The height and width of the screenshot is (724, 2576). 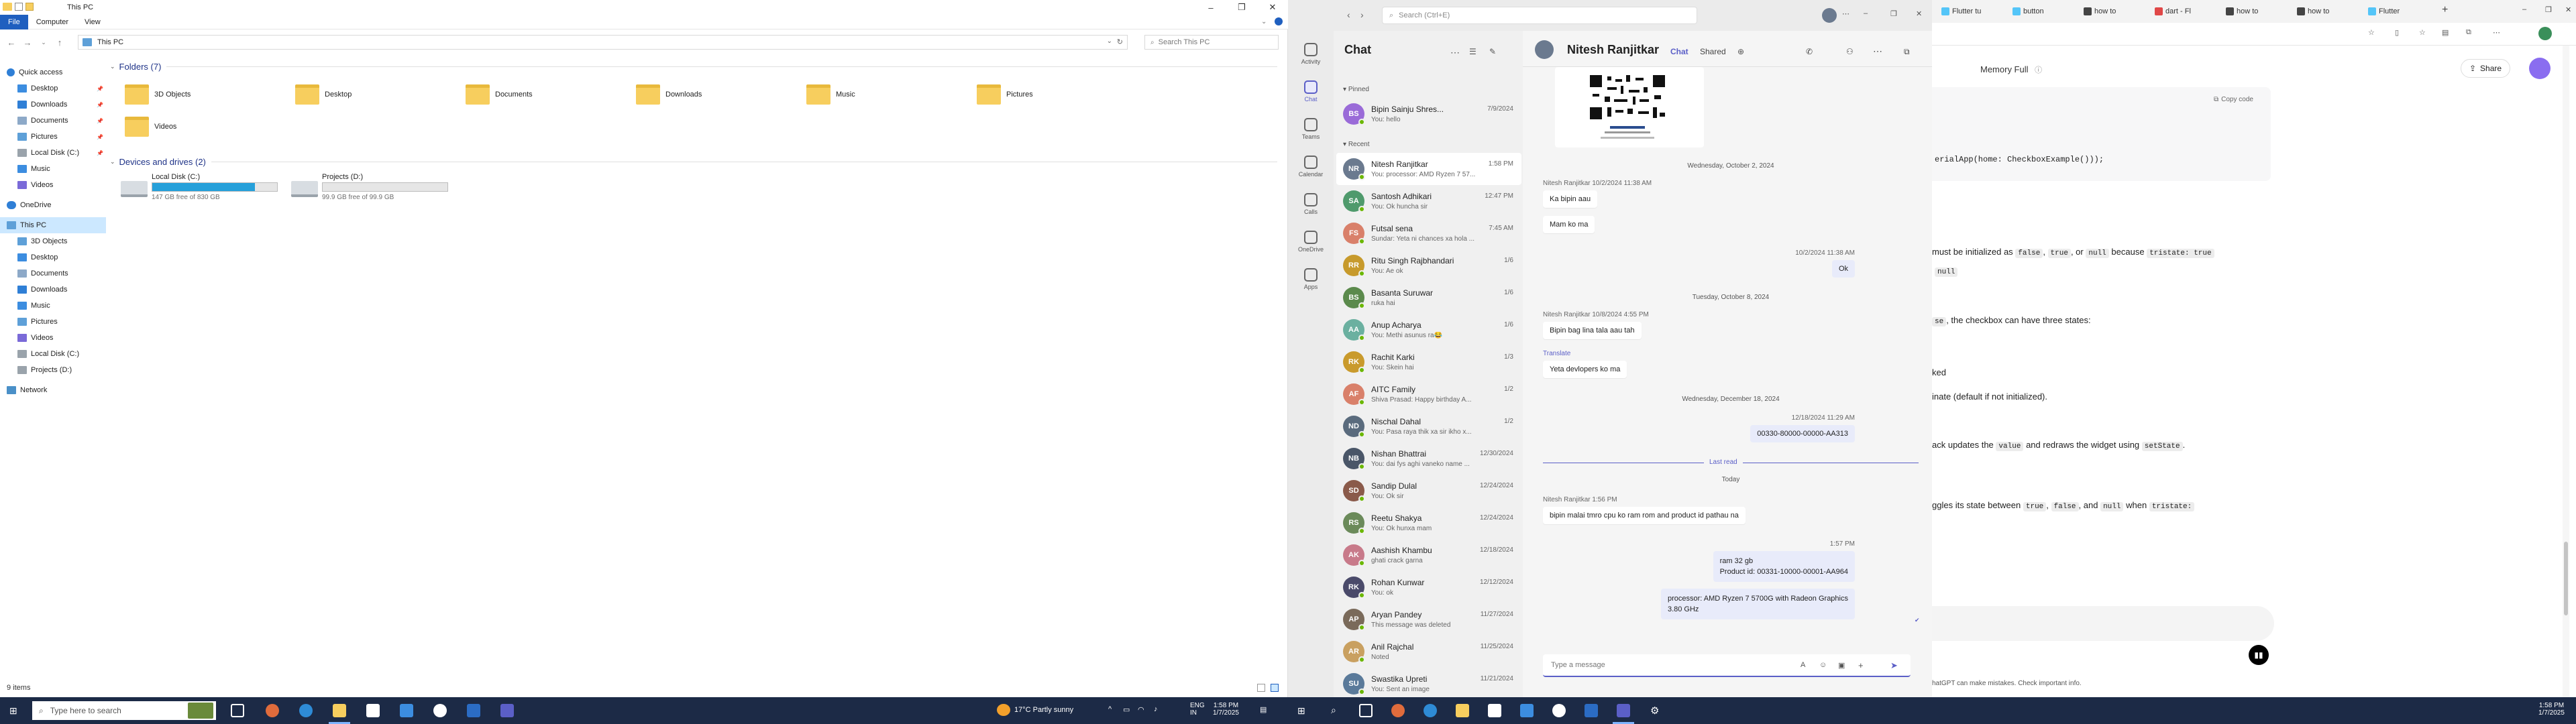 I want to click on chat-list-item: AR Anil Rajchal 11/25/2024 Noted, so click(x=1428, y=652).